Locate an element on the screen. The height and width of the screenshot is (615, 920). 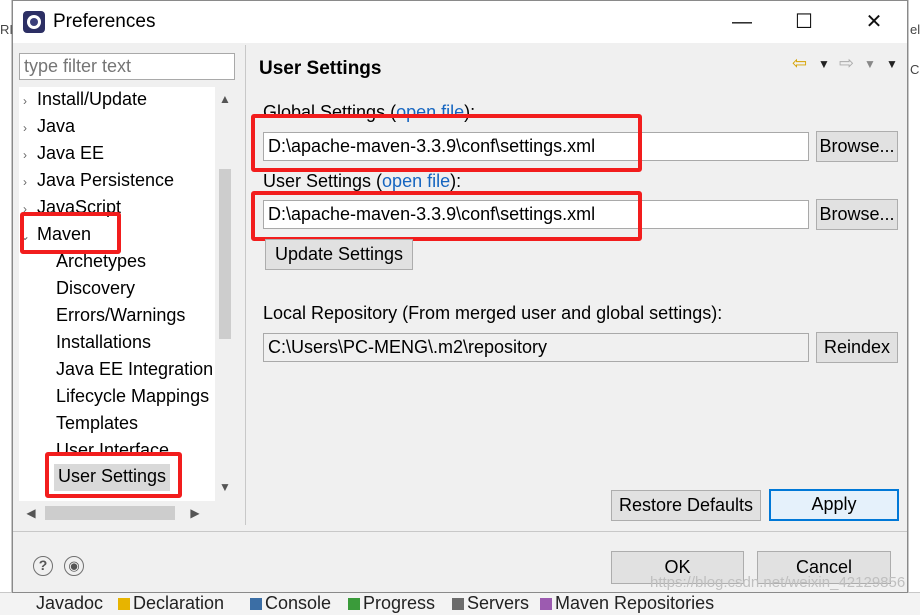
close-button: ✕ is located at coordinates (874, 22).